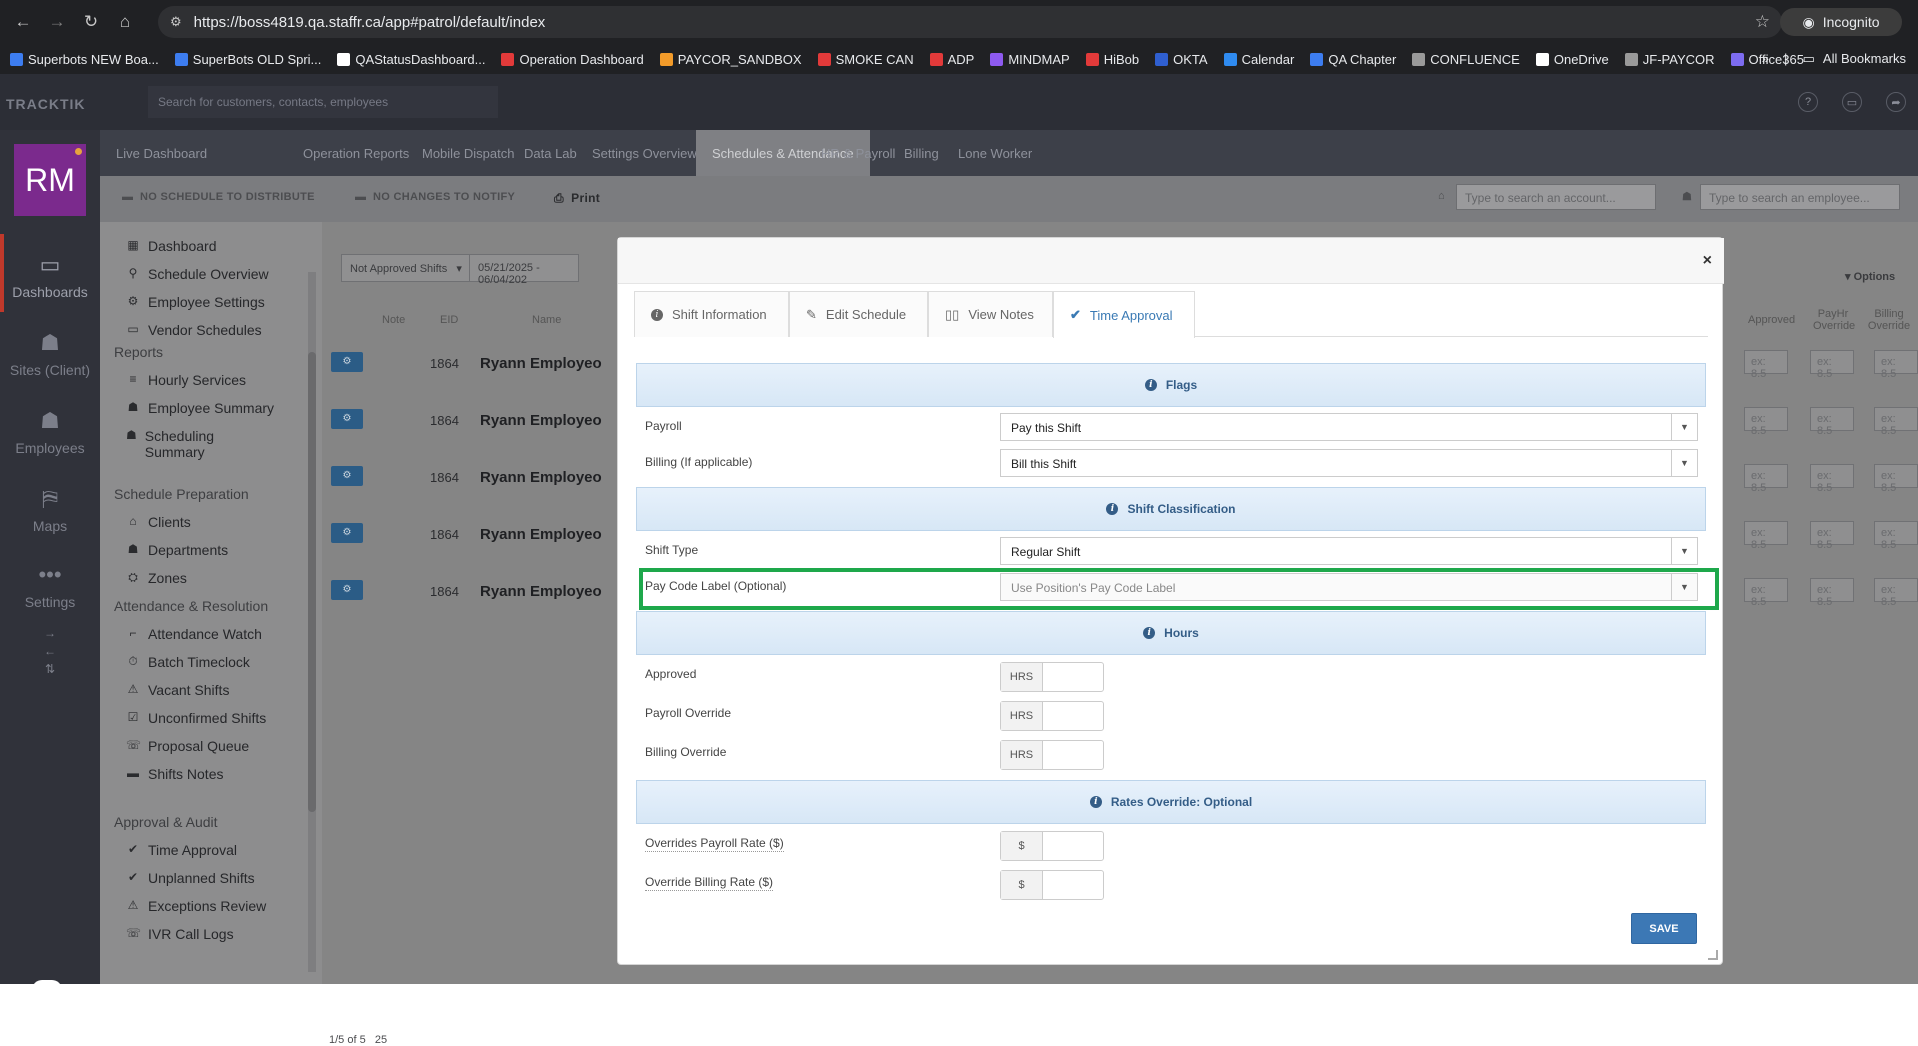 This screenshot has height=1046, width=1918. What do you see at coordinates (1896, 102) in the screenshot?
I see `share-icon: ➦` at bounding box center [1896, 102].